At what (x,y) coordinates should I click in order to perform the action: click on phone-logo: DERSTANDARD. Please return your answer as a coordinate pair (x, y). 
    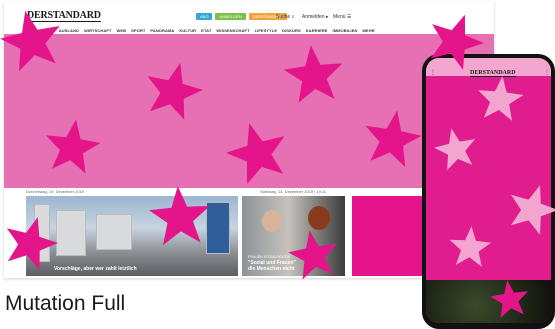
    Looking at the image, I should click on (493, 73).